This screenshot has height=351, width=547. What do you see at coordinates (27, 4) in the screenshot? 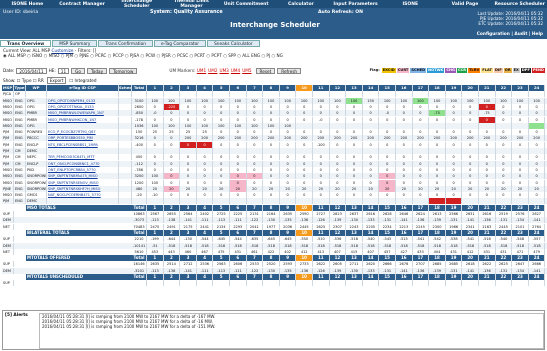
I see `nav-item: ISONE Home` at bounding box center [27, 4].